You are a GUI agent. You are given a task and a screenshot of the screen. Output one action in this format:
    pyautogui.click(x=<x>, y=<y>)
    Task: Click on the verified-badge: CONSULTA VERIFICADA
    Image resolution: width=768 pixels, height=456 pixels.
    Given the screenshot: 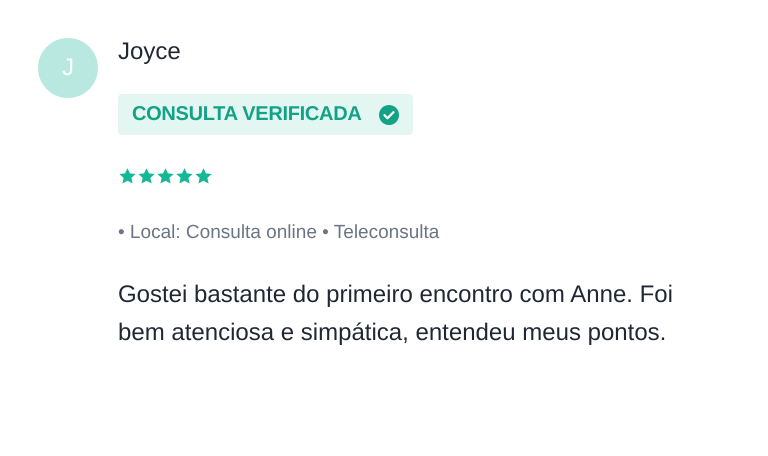 What is the action you would take?
    pyautogui.click(x=266, y=114)
    